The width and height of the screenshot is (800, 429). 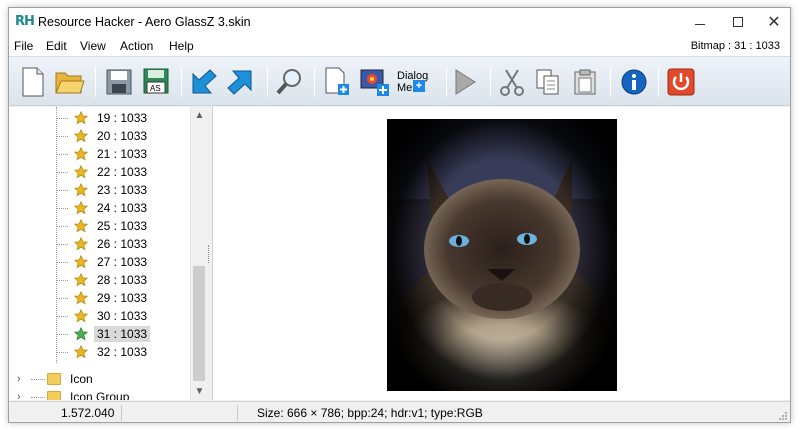 What do you see at coordinates (122, 280) in the screenshot?
I see `tree-item-label: 28 : 1033` at bounding box center [122, 280].